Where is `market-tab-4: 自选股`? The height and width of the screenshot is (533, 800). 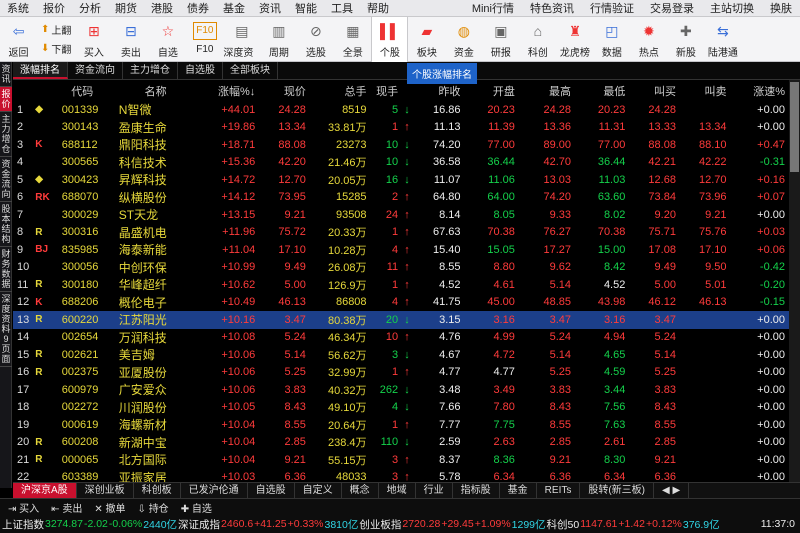 market-tab-4: 自选股 is located at coordinates (271, 490).